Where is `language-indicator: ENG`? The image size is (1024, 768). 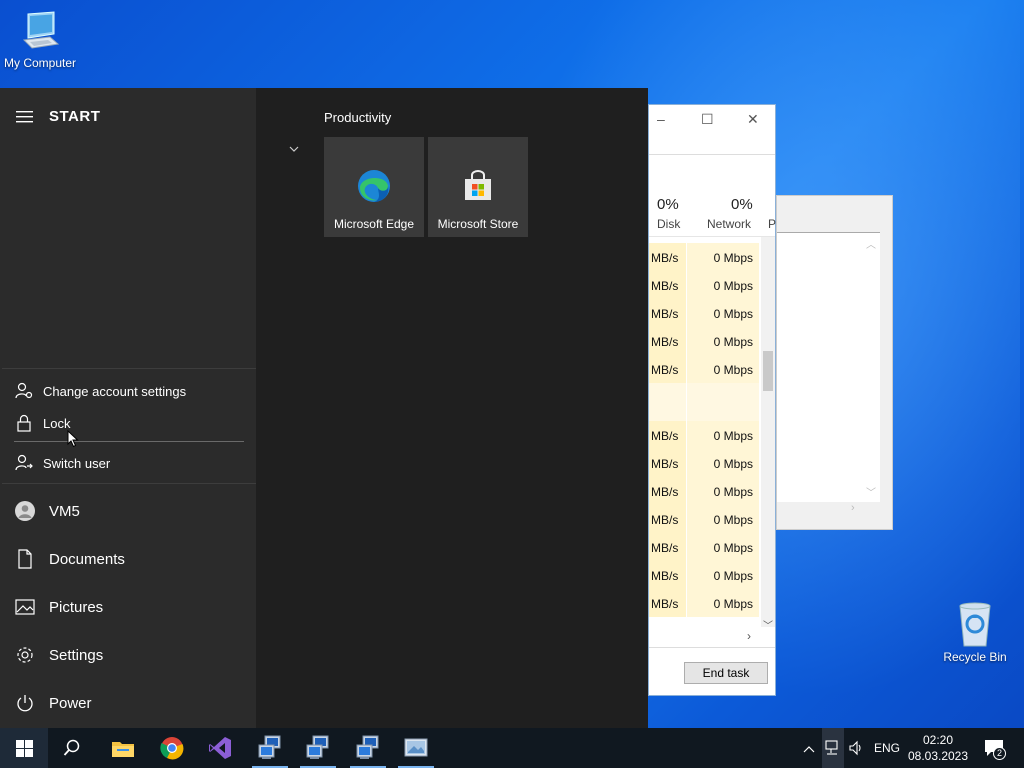
language-indicator: ENG is located at coordinates (887, 754).